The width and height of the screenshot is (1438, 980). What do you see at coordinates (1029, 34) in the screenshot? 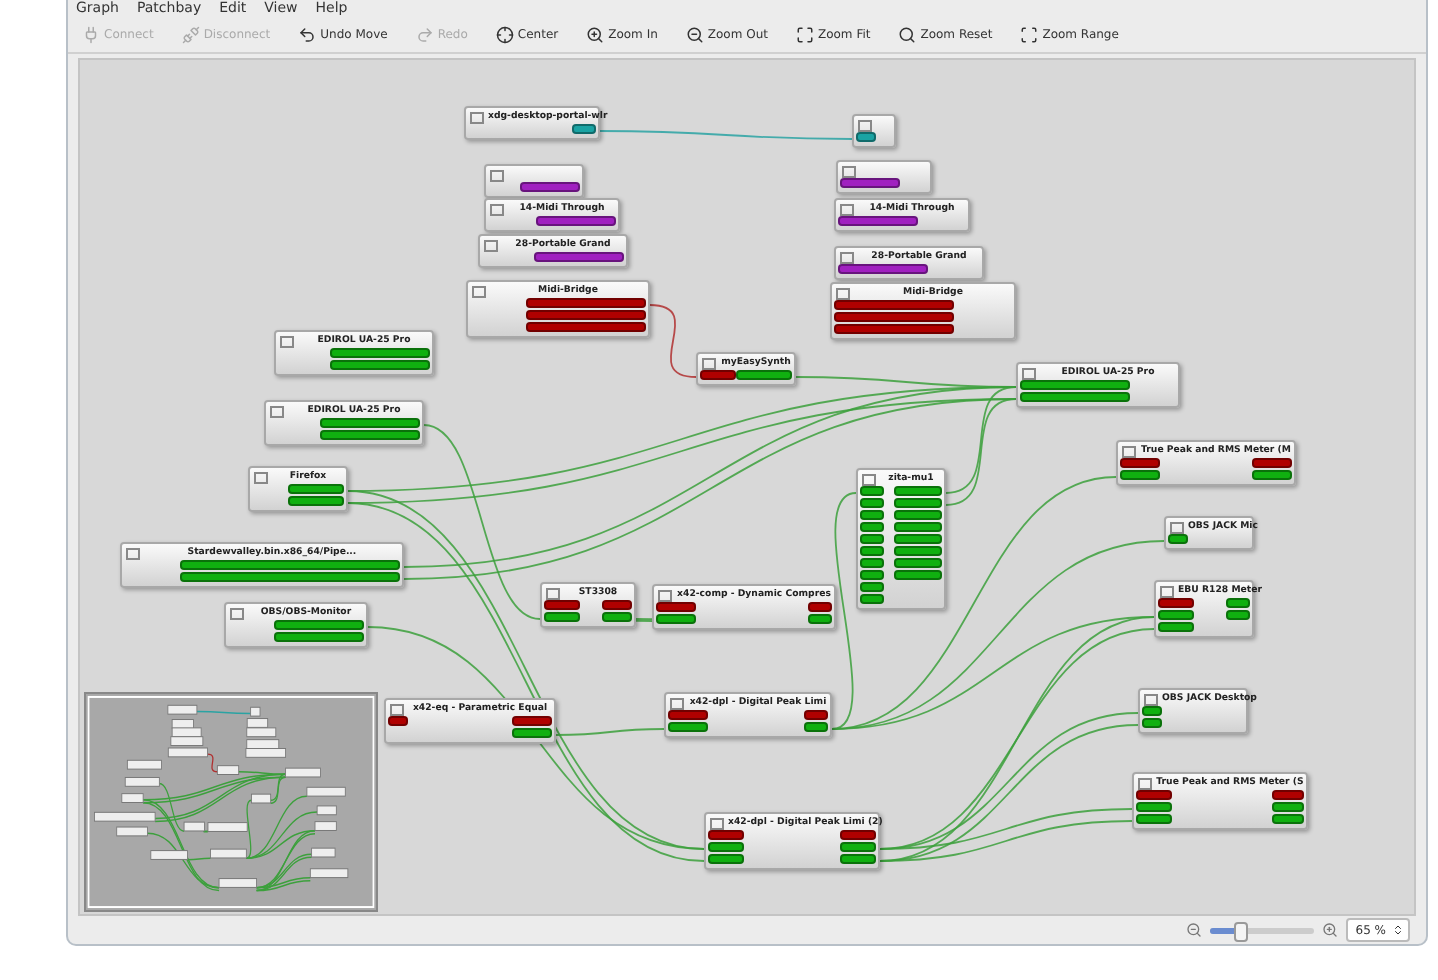
I see `zoom-range-icon` at bounding box center [1029, 34].